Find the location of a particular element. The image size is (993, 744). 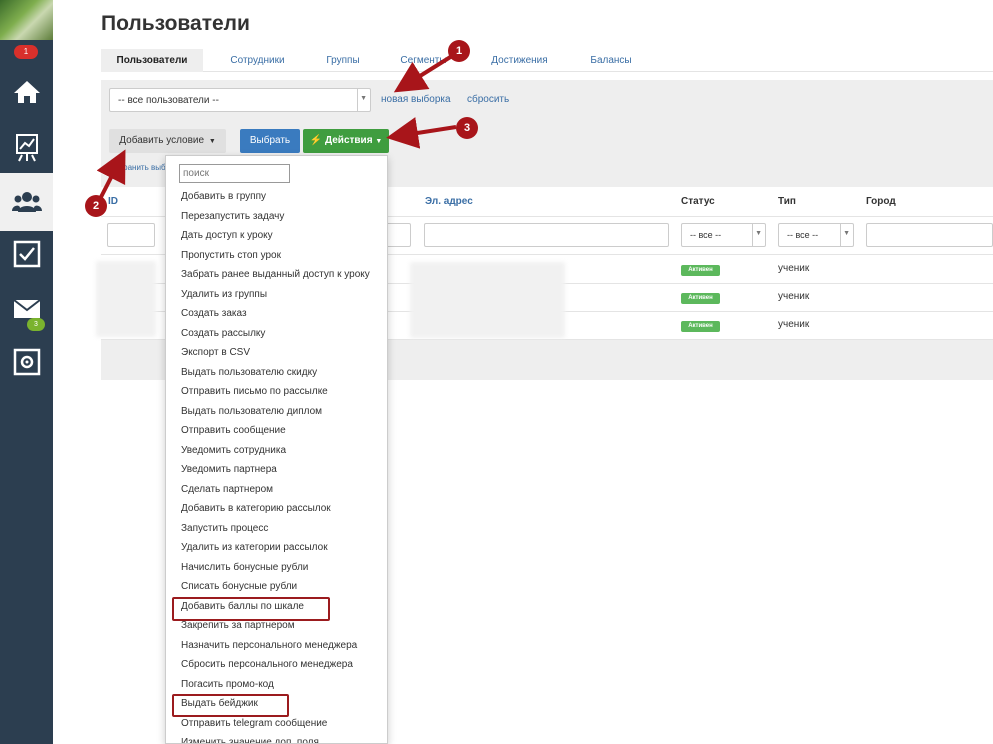

column-header-type: Тип is located at coordinates (787, 201).